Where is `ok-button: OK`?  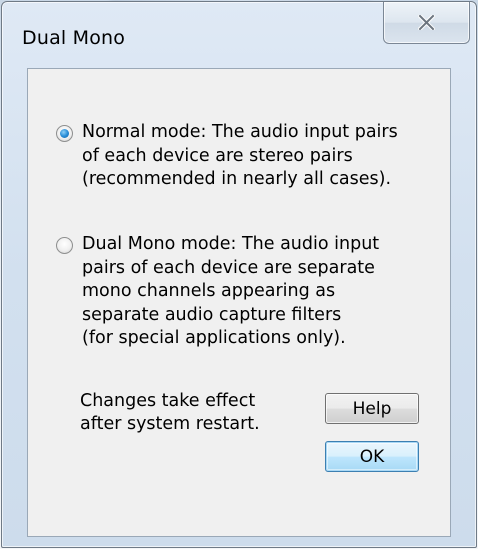 ok-button: OK is located at coordinates (372, 456).